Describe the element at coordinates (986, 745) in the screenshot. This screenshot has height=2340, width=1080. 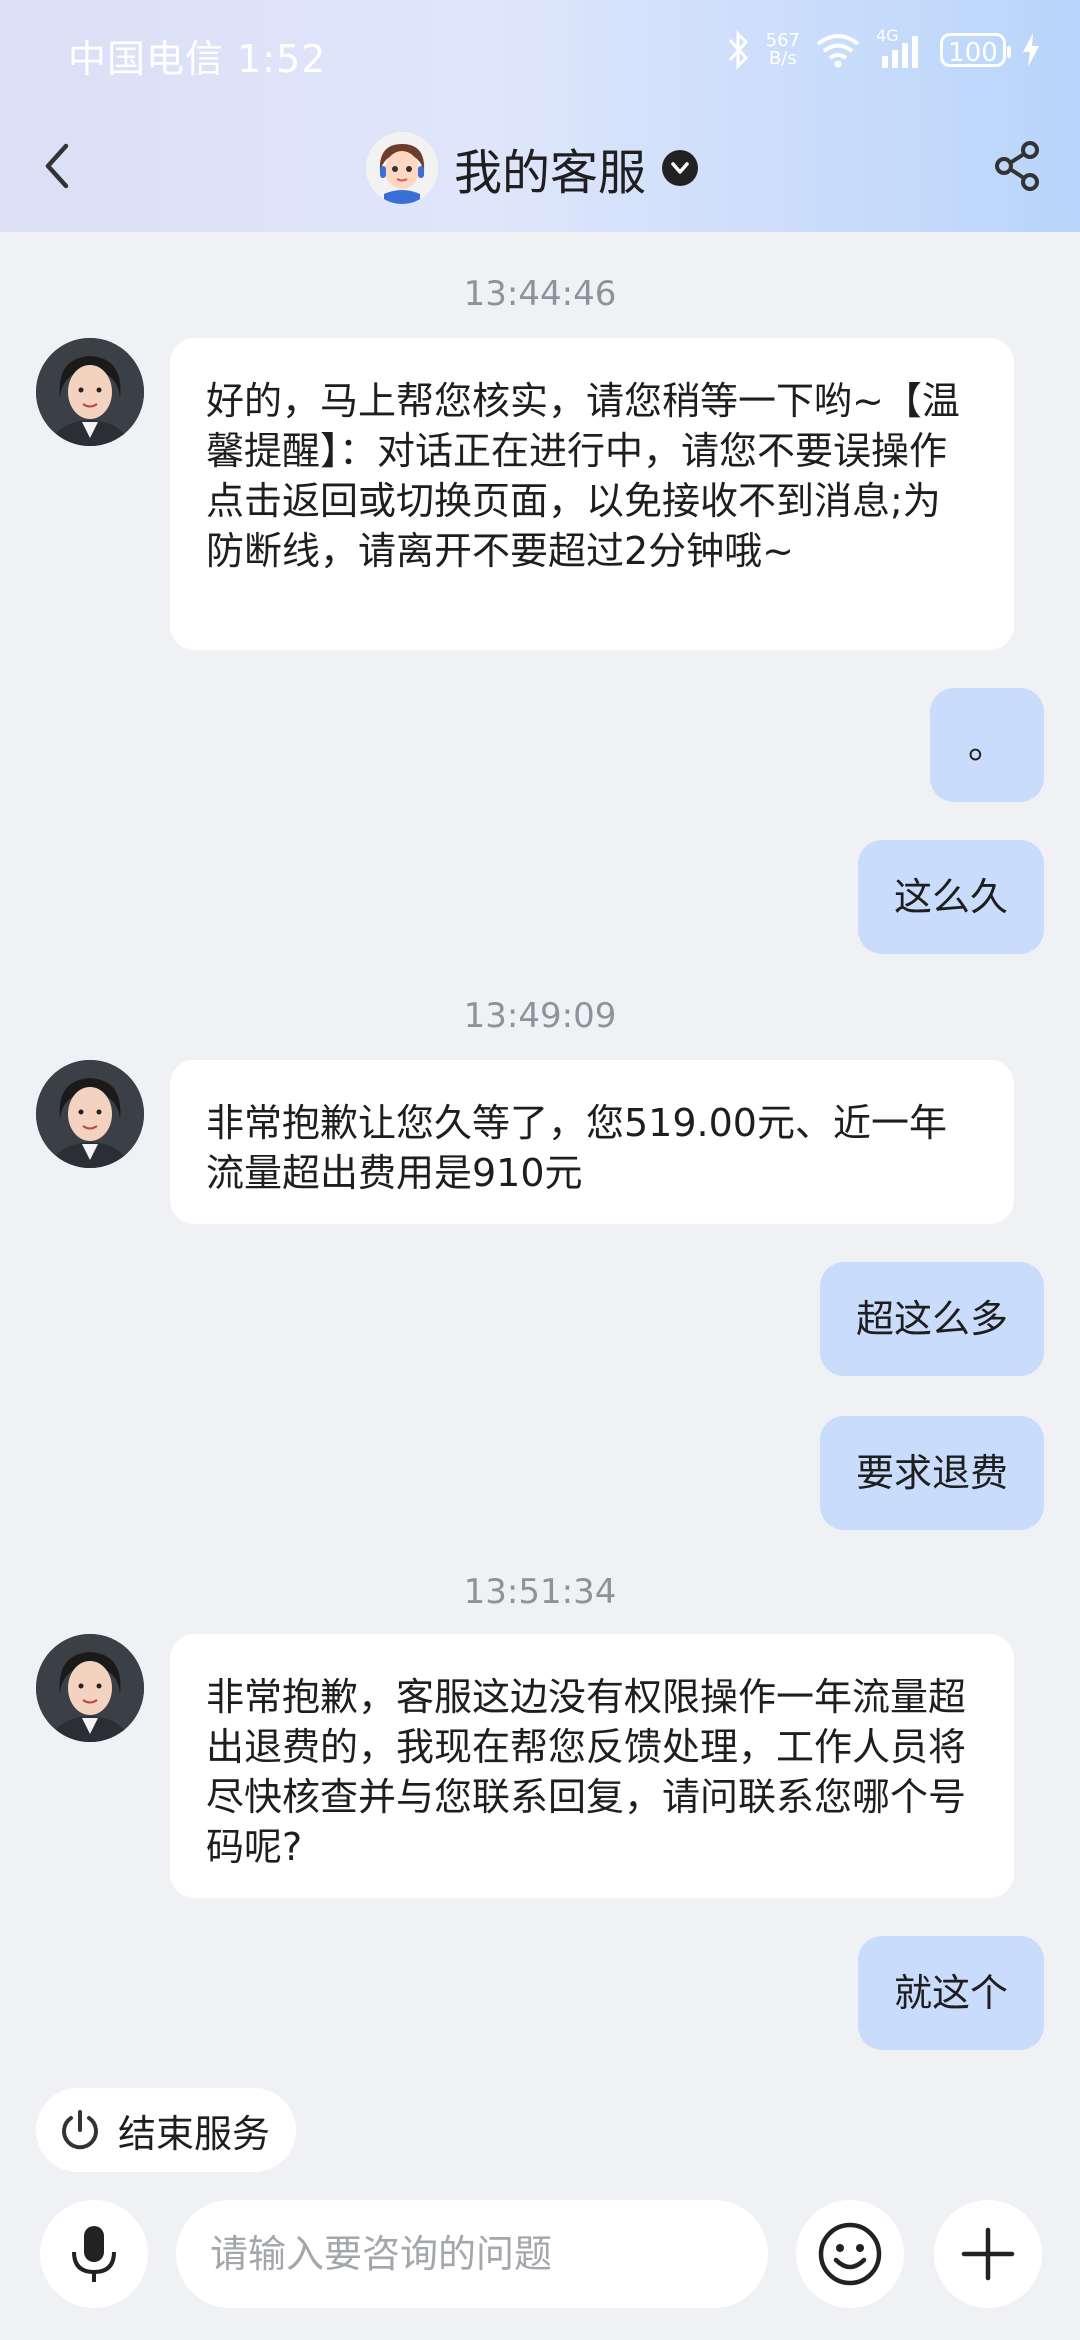
I see `user-message: 。` at that location.